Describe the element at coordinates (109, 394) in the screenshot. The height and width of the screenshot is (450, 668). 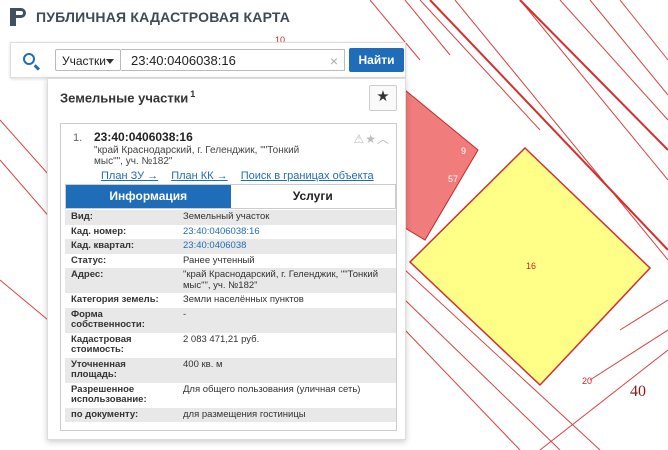
I see `property-key: Разрешенное использование:` at that location.